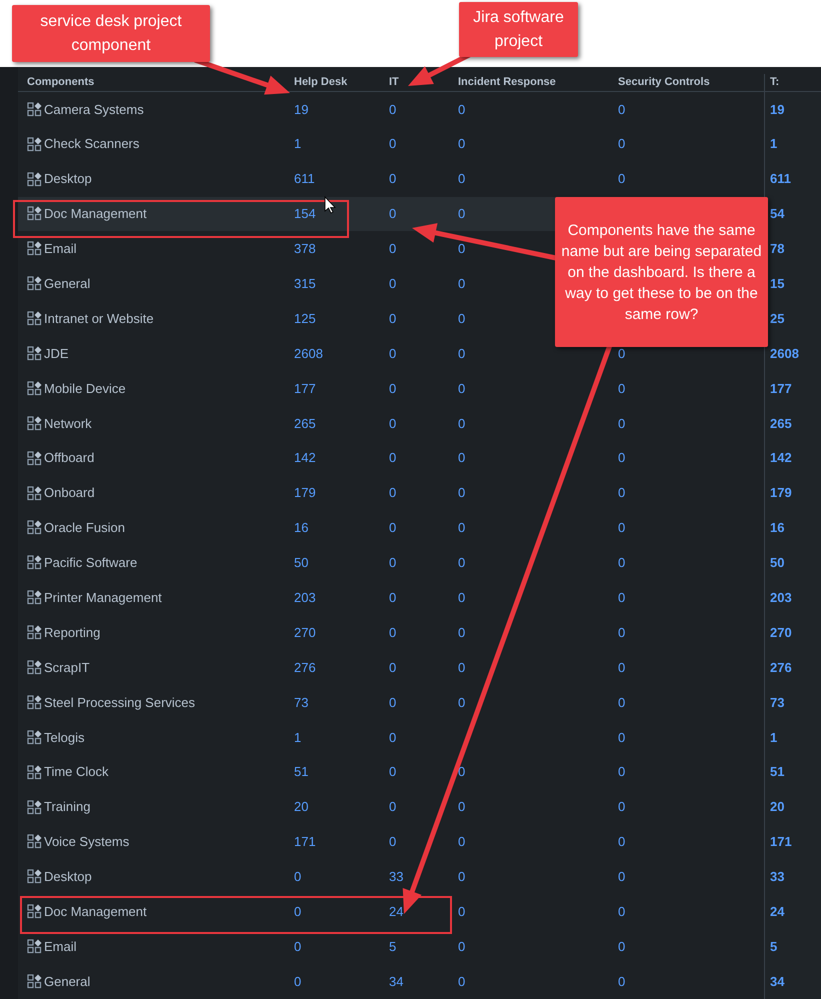 The height and width of the screenshot is (999, 821). What do you see at coordinates (120, 702) in the screenshot?
I see `component-name: Steel Processing Services` at bounding box center [120, 702].